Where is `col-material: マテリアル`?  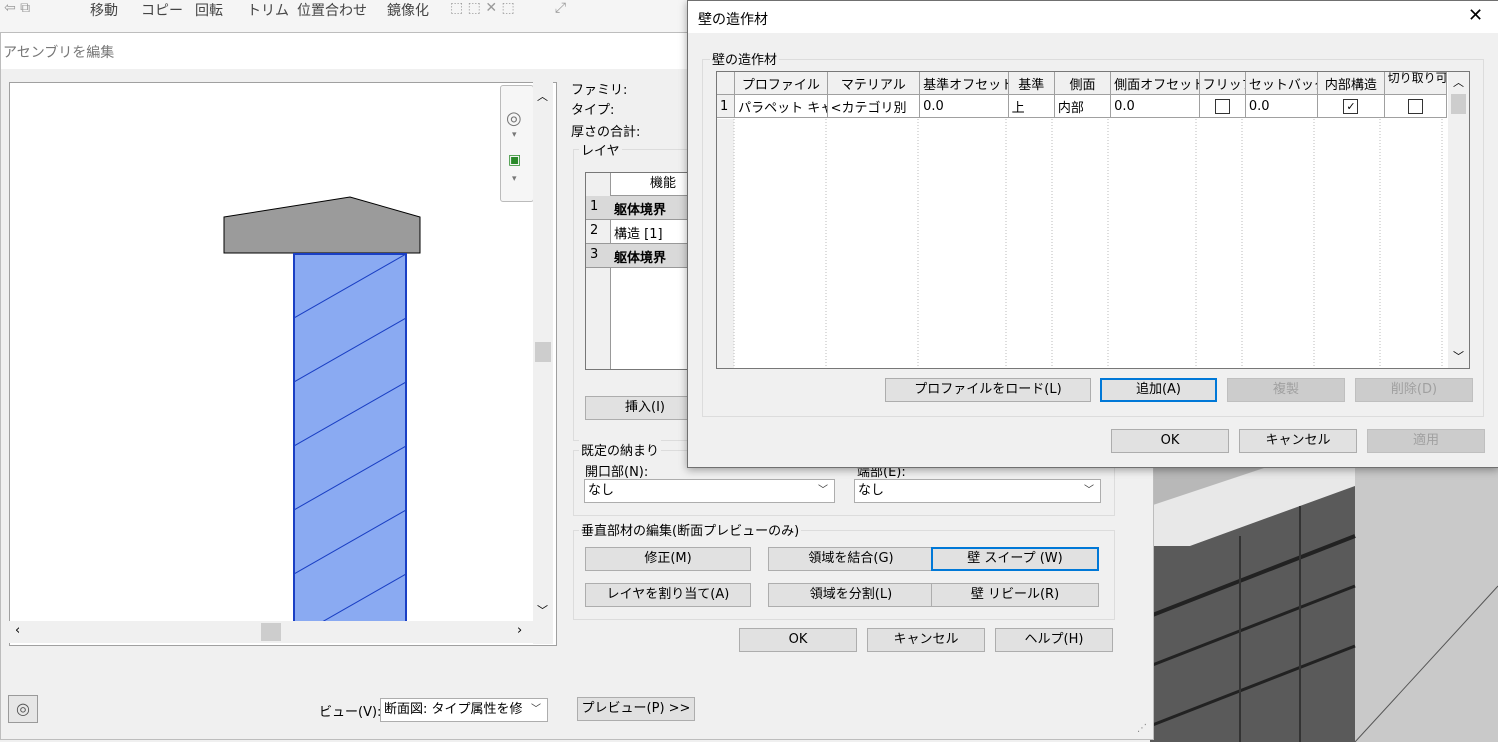
col-material: マテリアル is located at coordinates (873, 83).